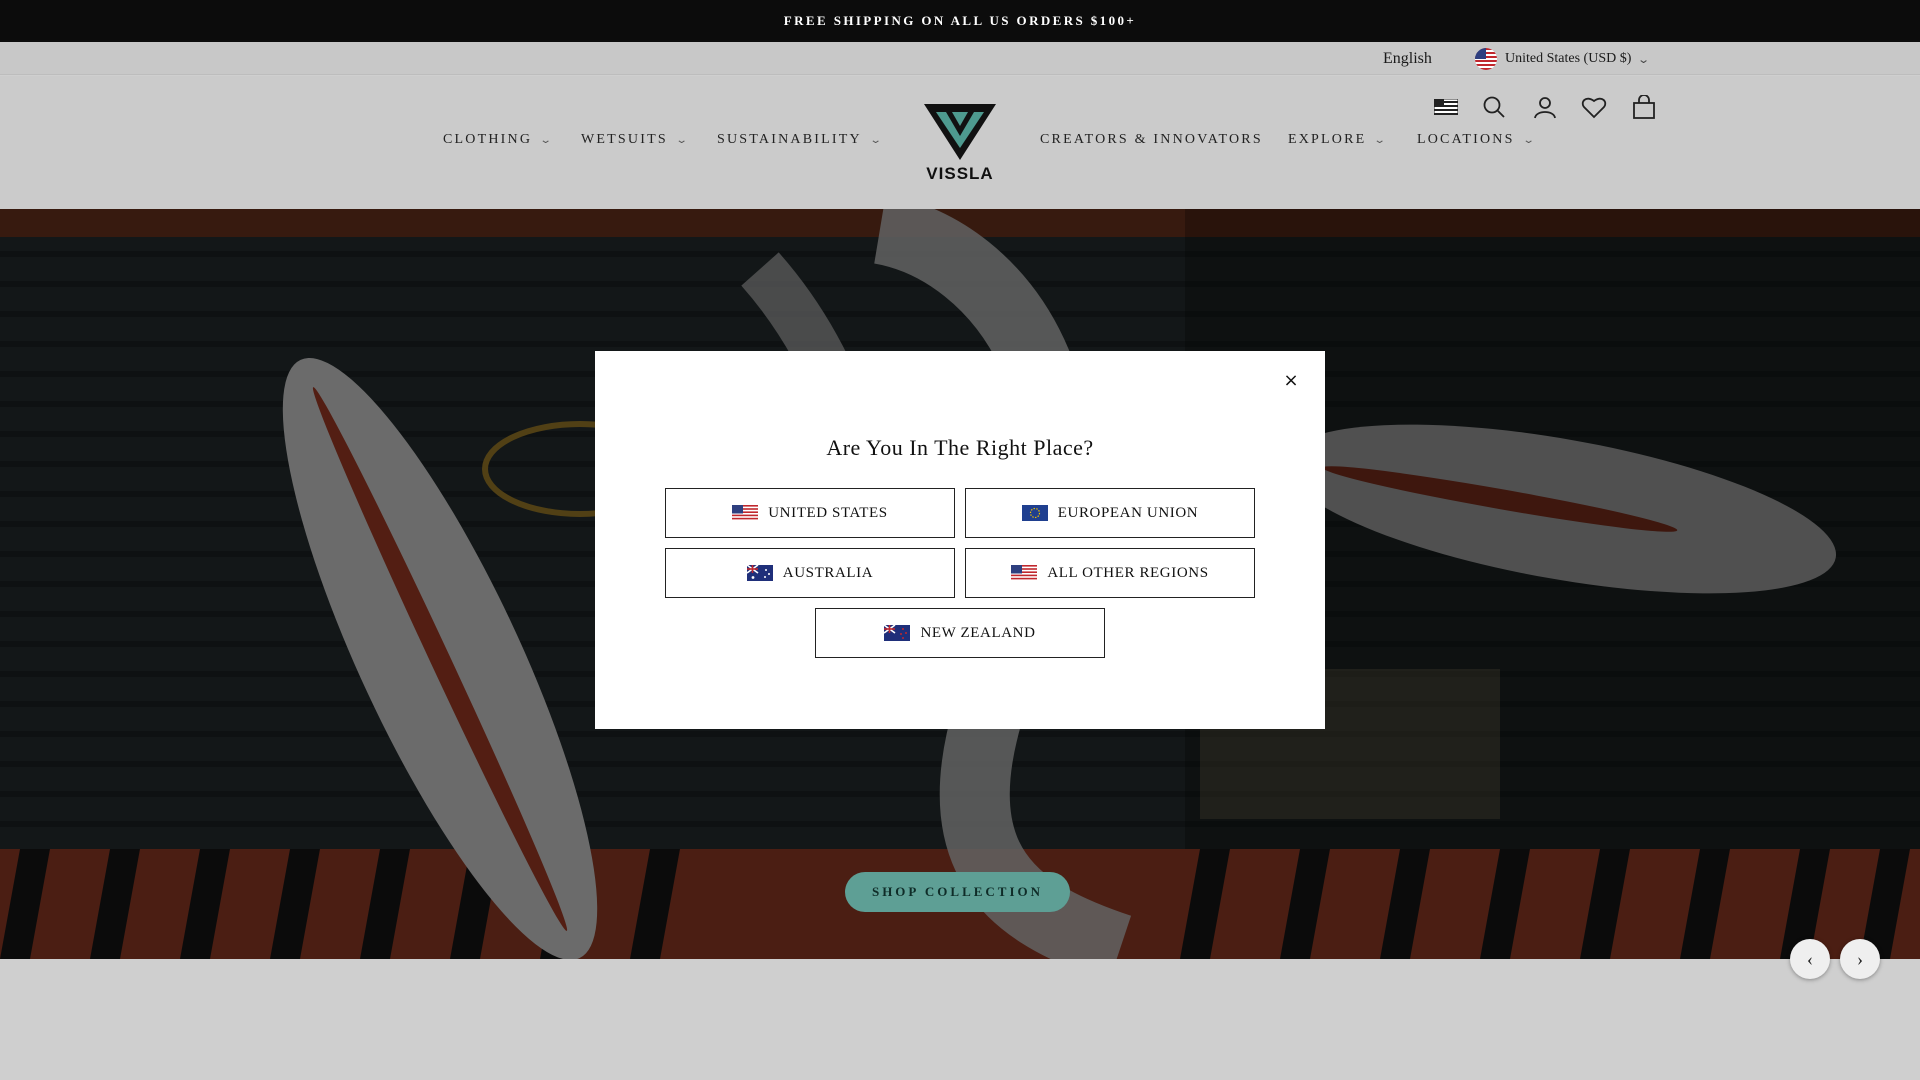 This screenshot has height=1080, width=1920. I want to click on account-icon, so click(1545, 107).